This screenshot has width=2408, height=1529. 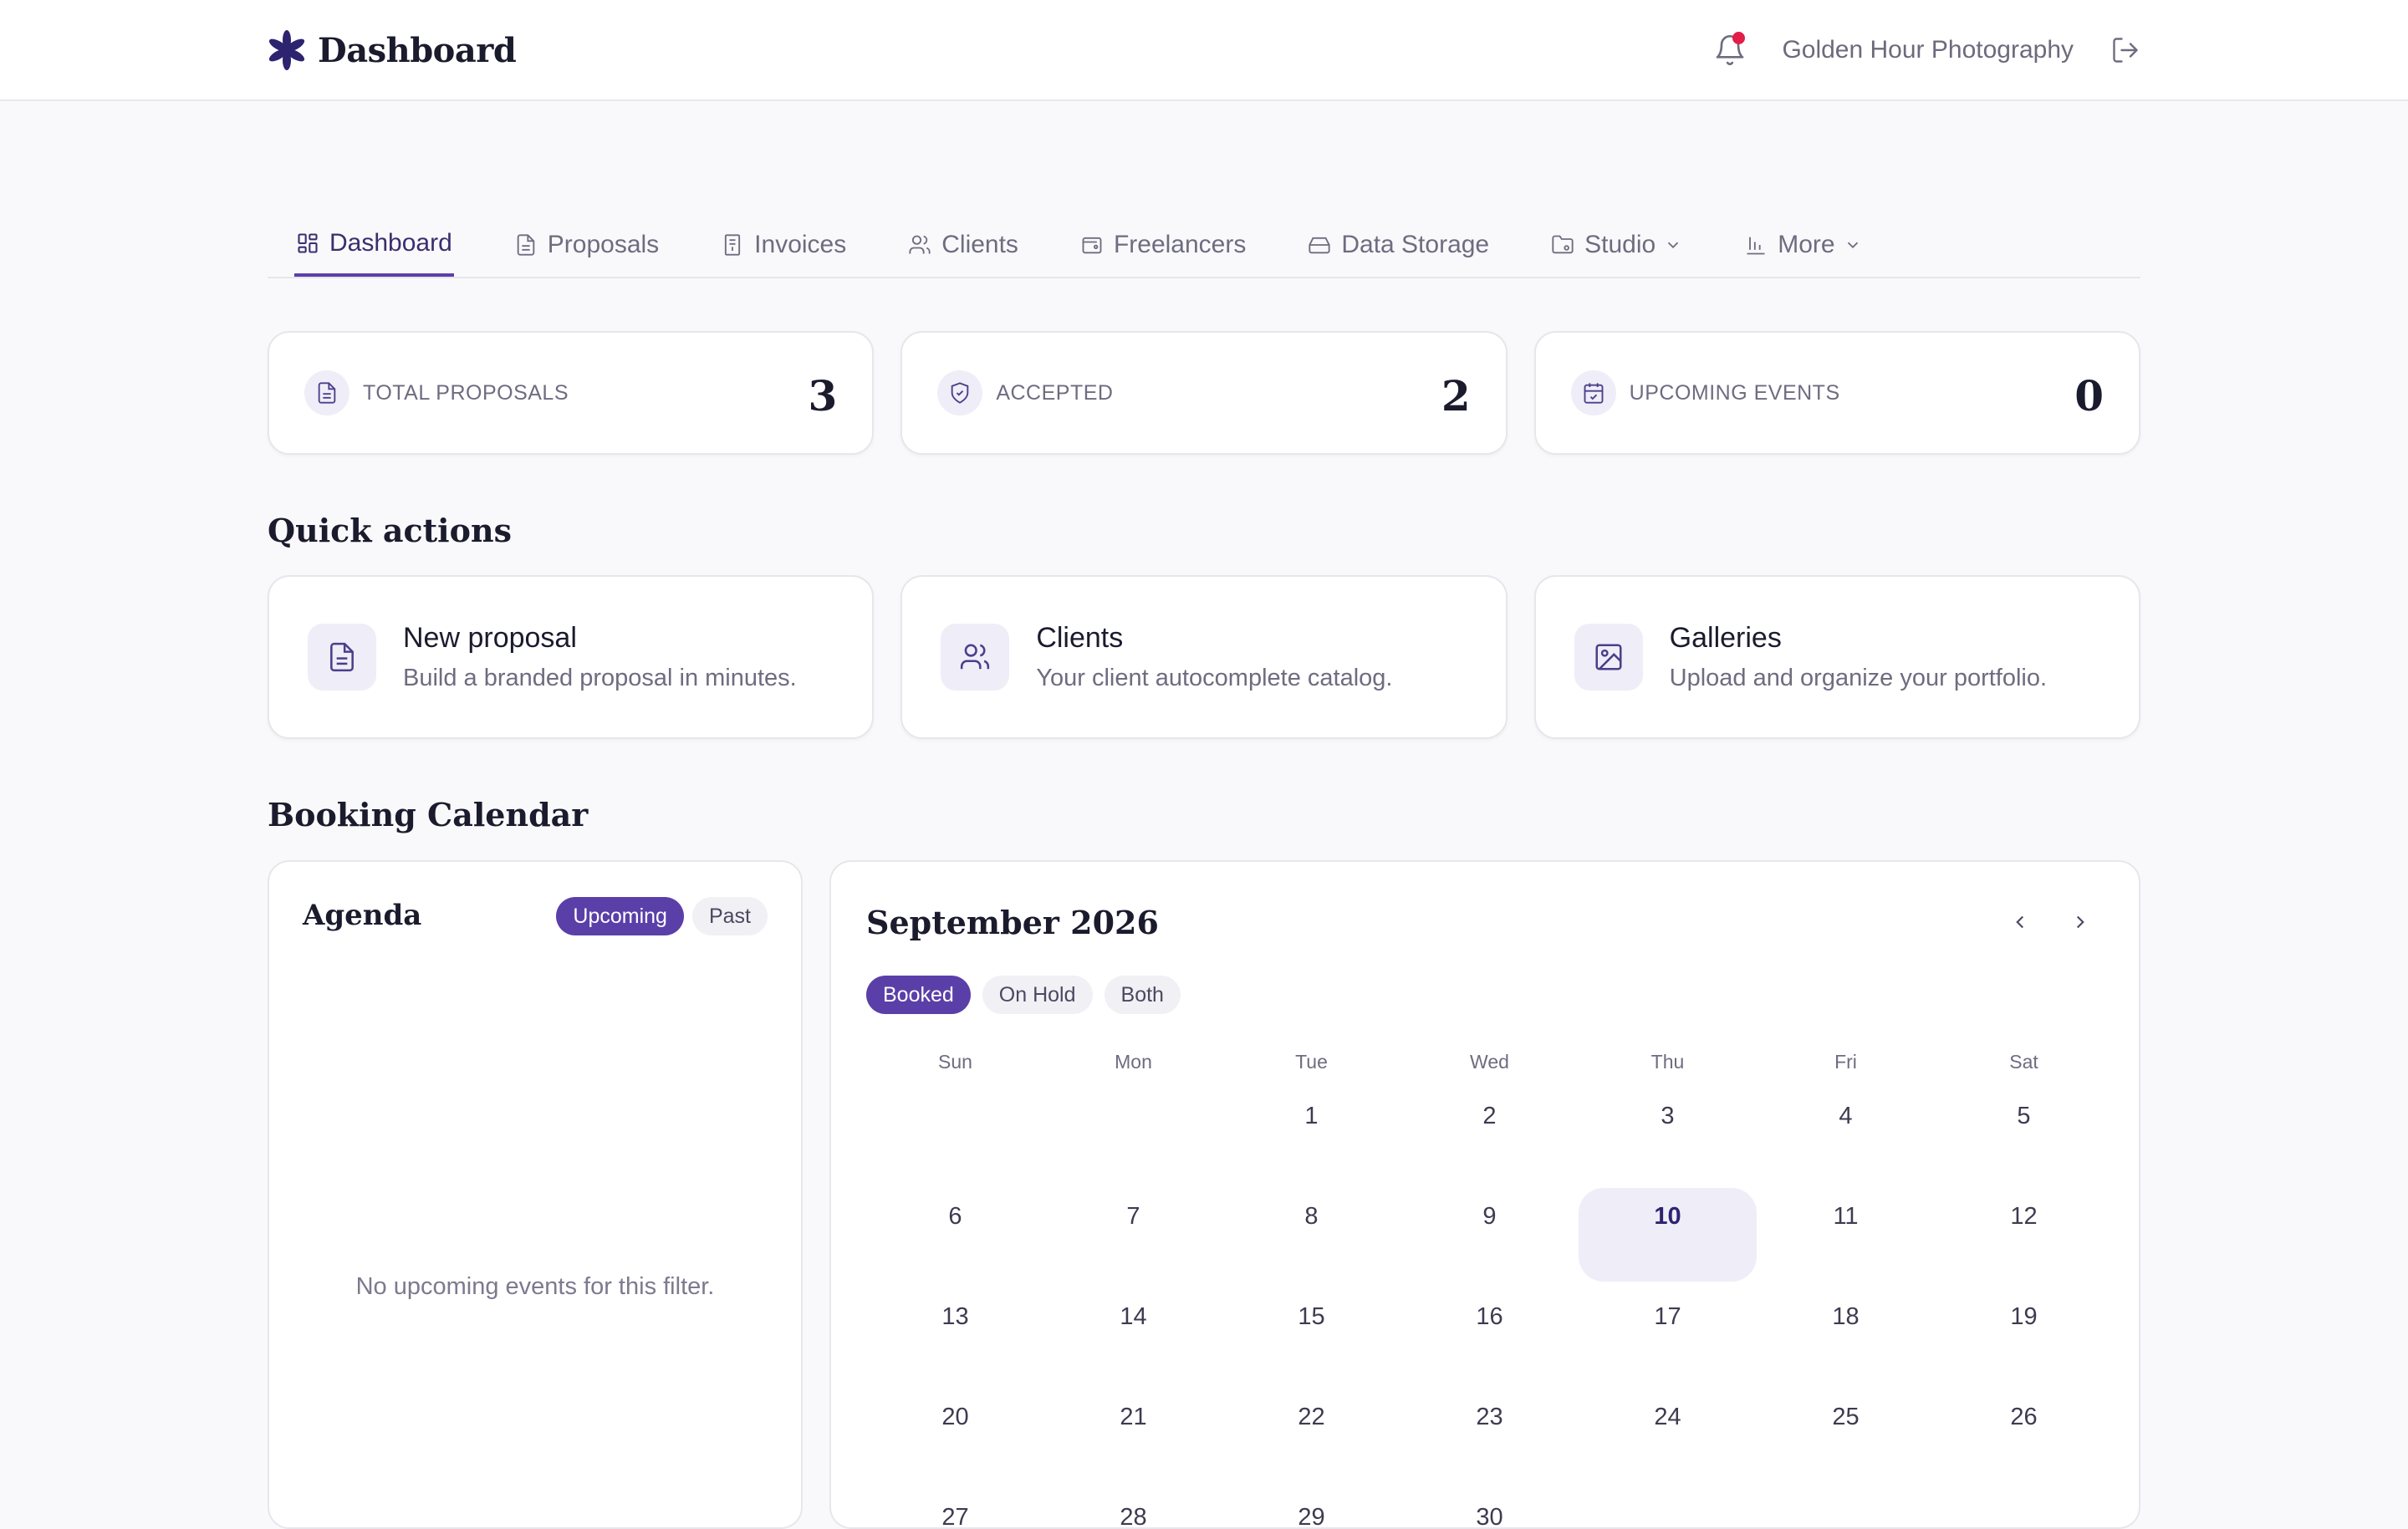 I want to click on calendar-day-number: 4, so click(x=1846, y=1116).